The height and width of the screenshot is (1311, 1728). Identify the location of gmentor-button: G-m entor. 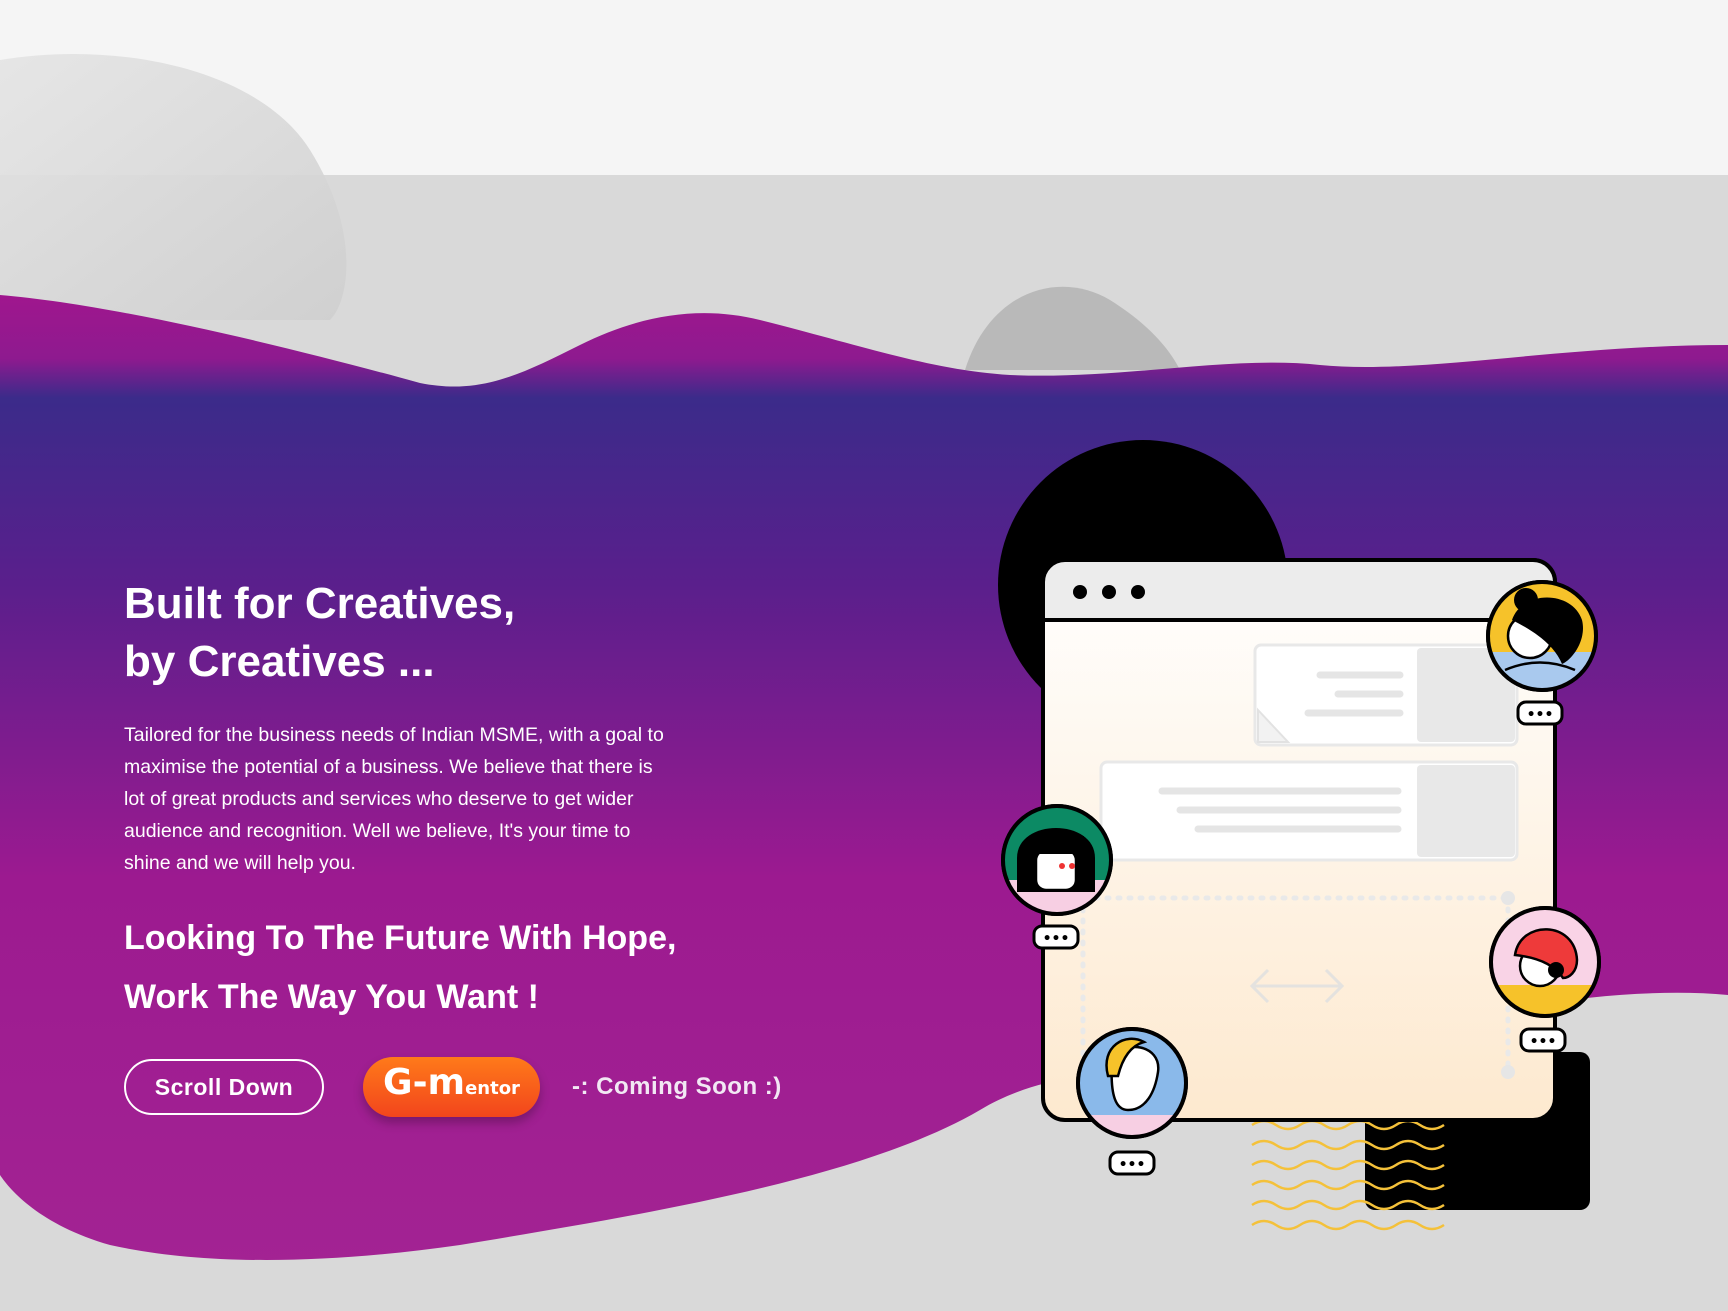
(451, 1087).